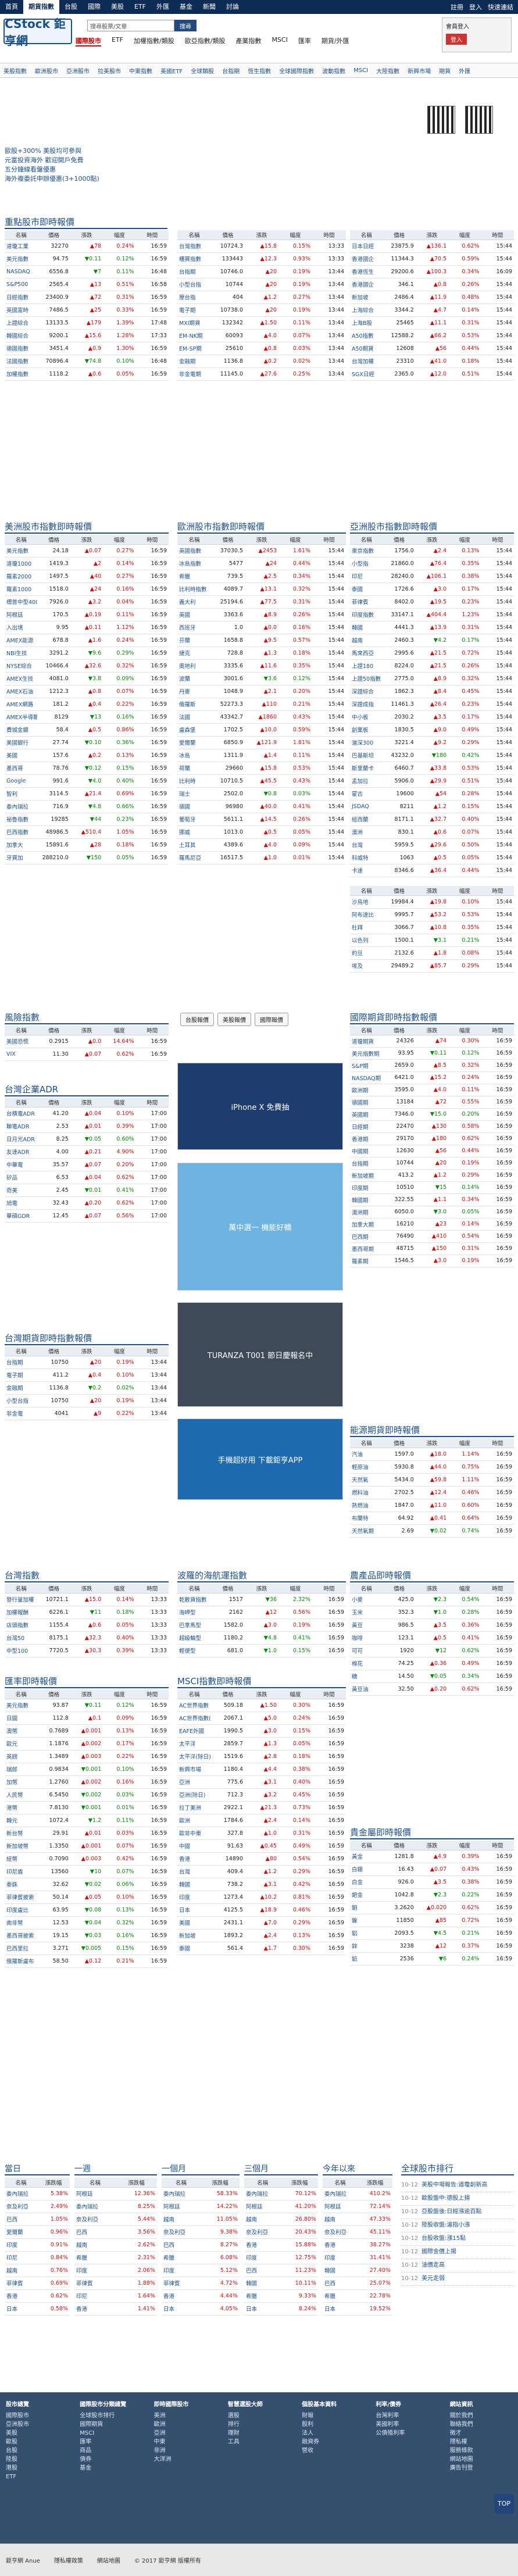 The height and width of the screenshot is (2576, 518). What do you see at coordinates (432, 1480) in the screenshot?
I see `table-row: 天然氣 5434.0 ▲59.8 1.11% 16:59` at bounding box center [432, 1480].